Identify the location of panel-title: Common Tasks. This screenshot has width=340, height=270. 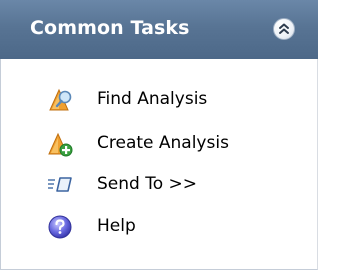
(110, 28).